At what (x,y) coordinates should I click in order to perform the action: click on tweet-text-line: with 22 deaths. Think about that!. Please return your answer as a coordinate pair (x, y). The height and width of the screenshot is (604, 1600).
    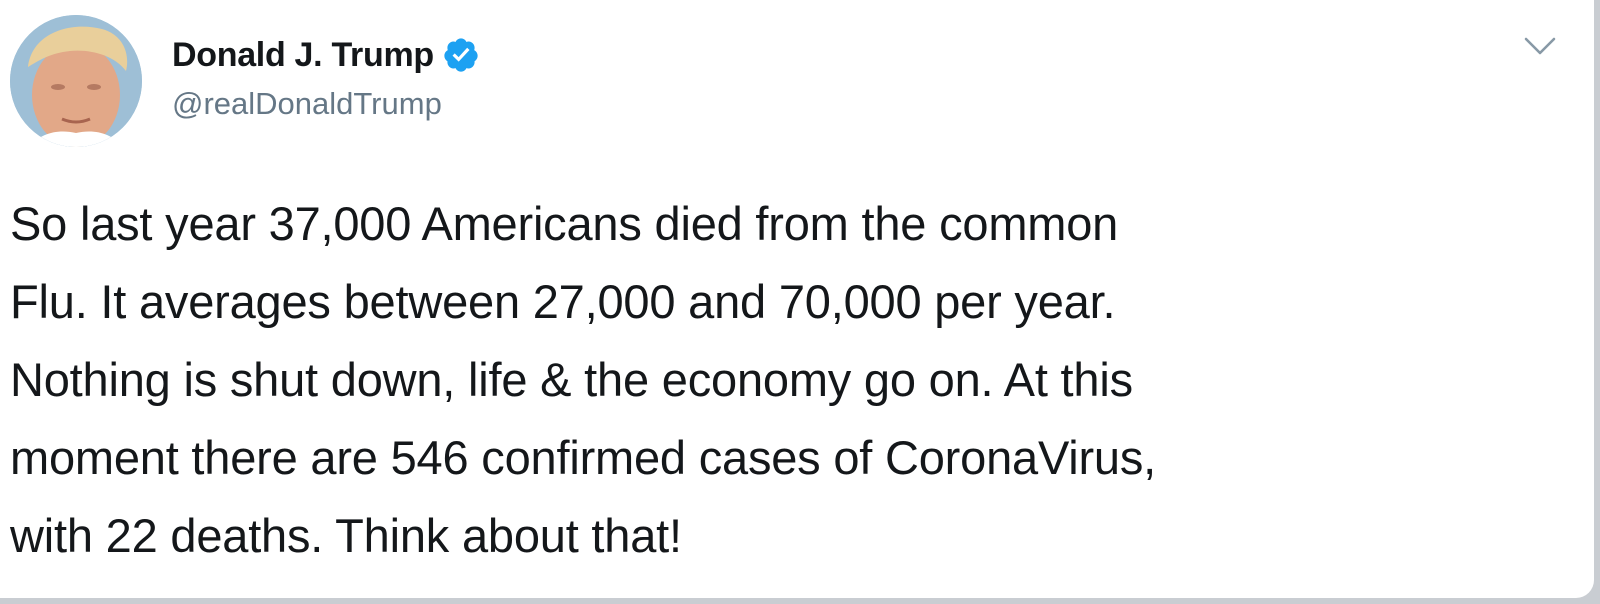
    Looking at the image, I should click on (346, 535).